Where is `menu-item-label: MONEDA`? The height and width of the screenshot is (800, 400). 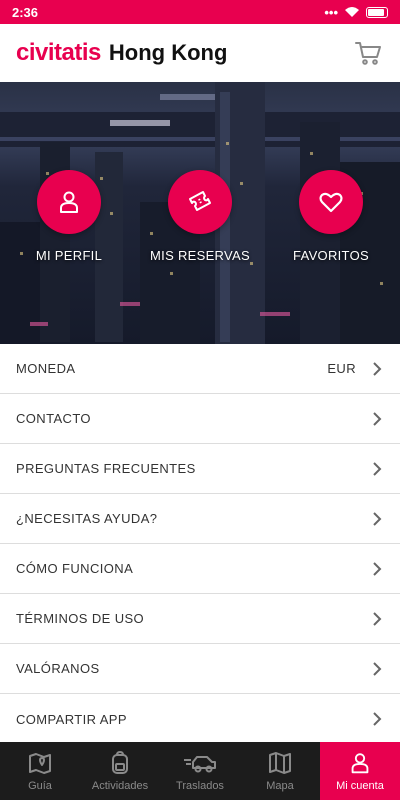
menu-item-label: MONEDA is located at coordinates (46, 368).